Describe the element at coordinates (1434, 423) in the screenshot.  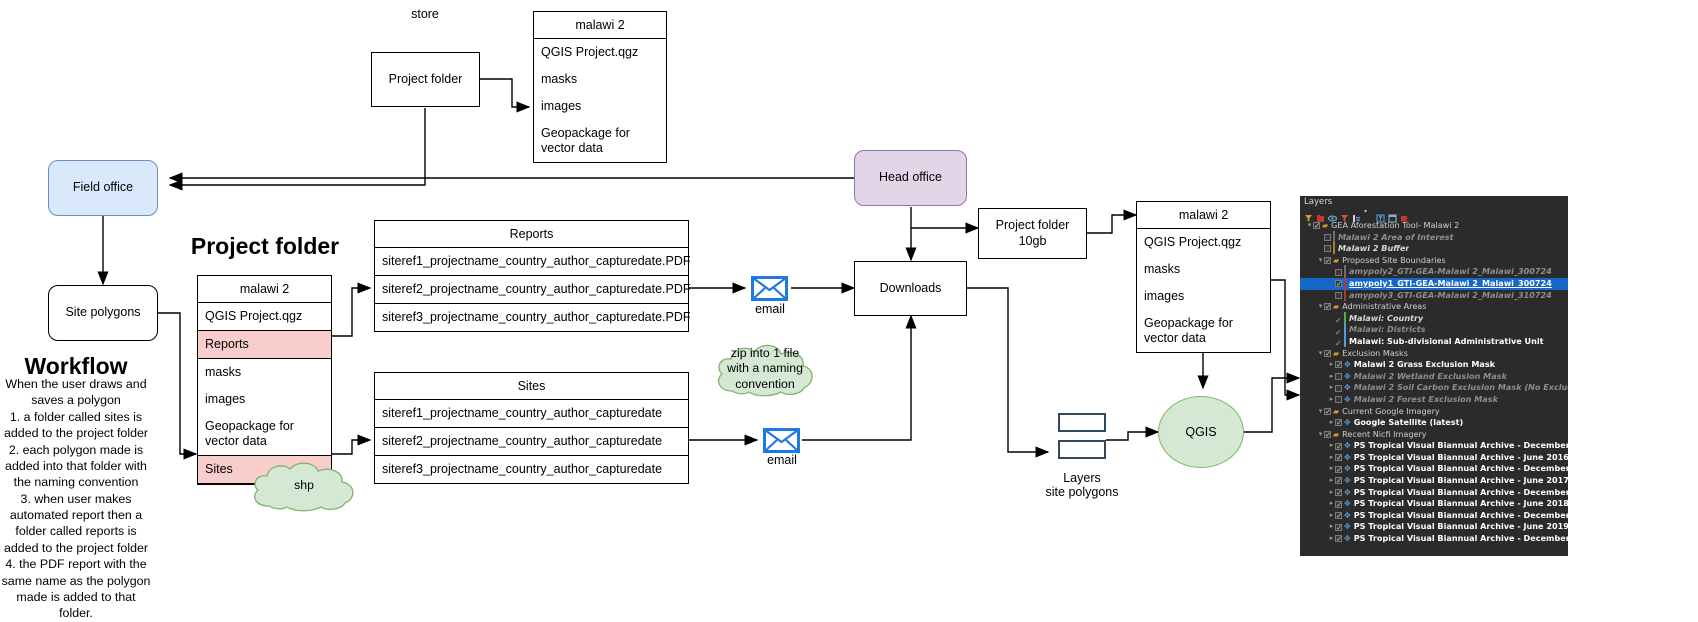
I see `layer-tree-item: ▸ ✥Google Satellite (latest)` at that location.